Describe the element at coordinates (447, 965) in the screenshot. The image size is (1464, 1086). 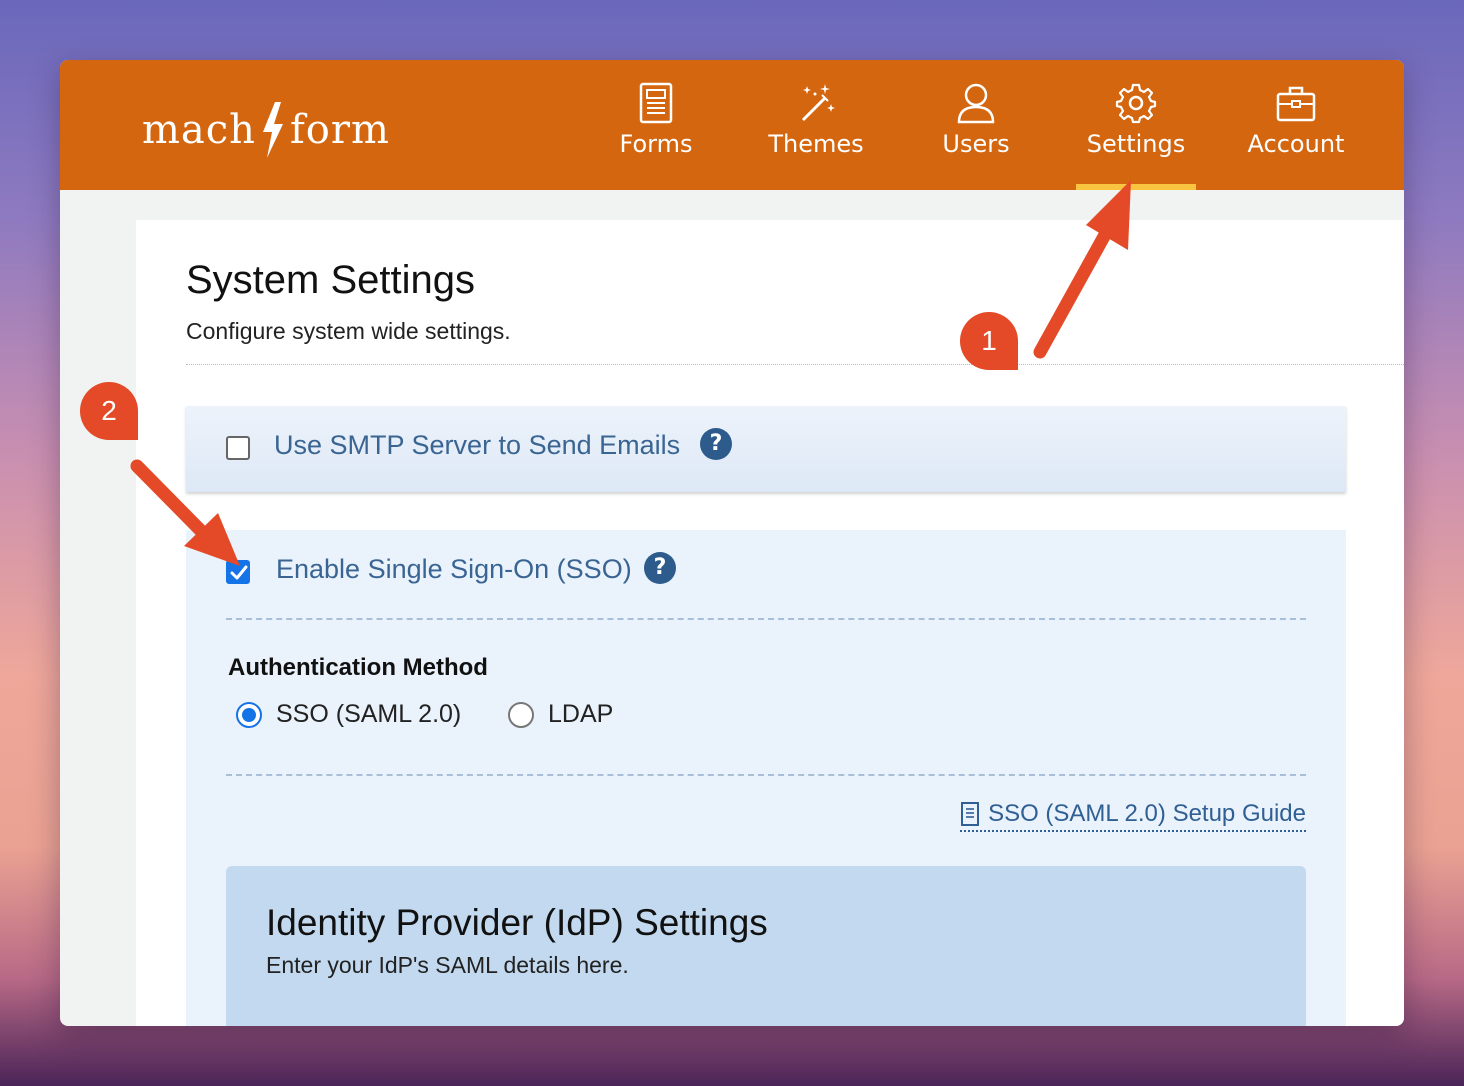
I see `idp-subtitle: Enter your IdP's SAML details here.` at that location.